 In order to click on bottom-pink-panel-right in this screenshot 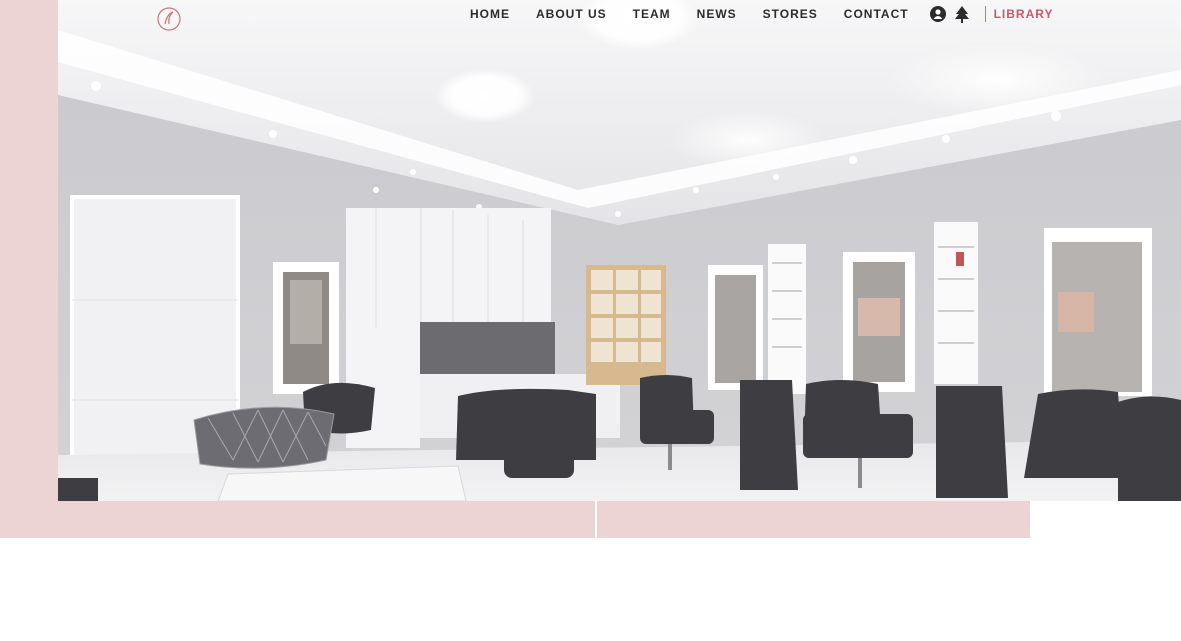, I will do `click(813, 519)`.